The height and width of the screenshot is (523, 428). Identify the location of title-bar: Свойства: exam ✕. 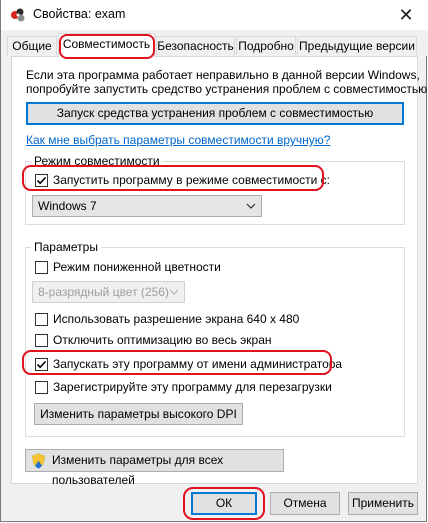
(214, 15).